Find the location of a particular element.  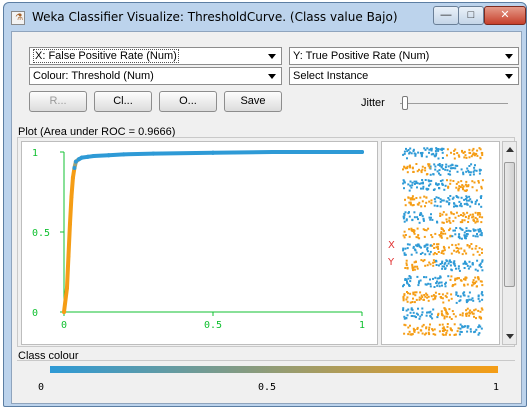

colour-select: Colour: Threshold (Num) is located at coordinates (155, 76).